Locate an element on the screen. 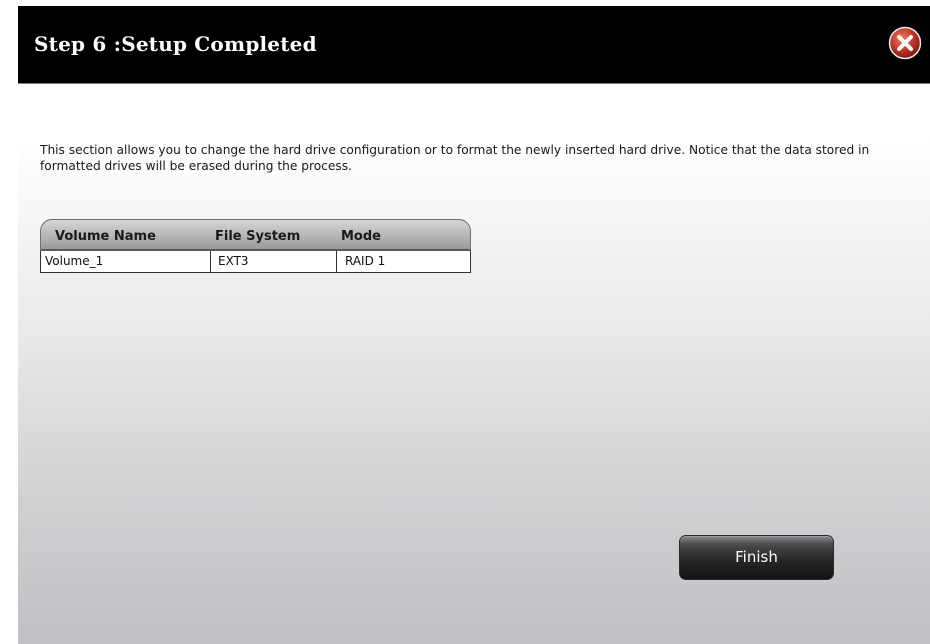  cell-file-system: EXT3 is located at coordinates (233, 261).